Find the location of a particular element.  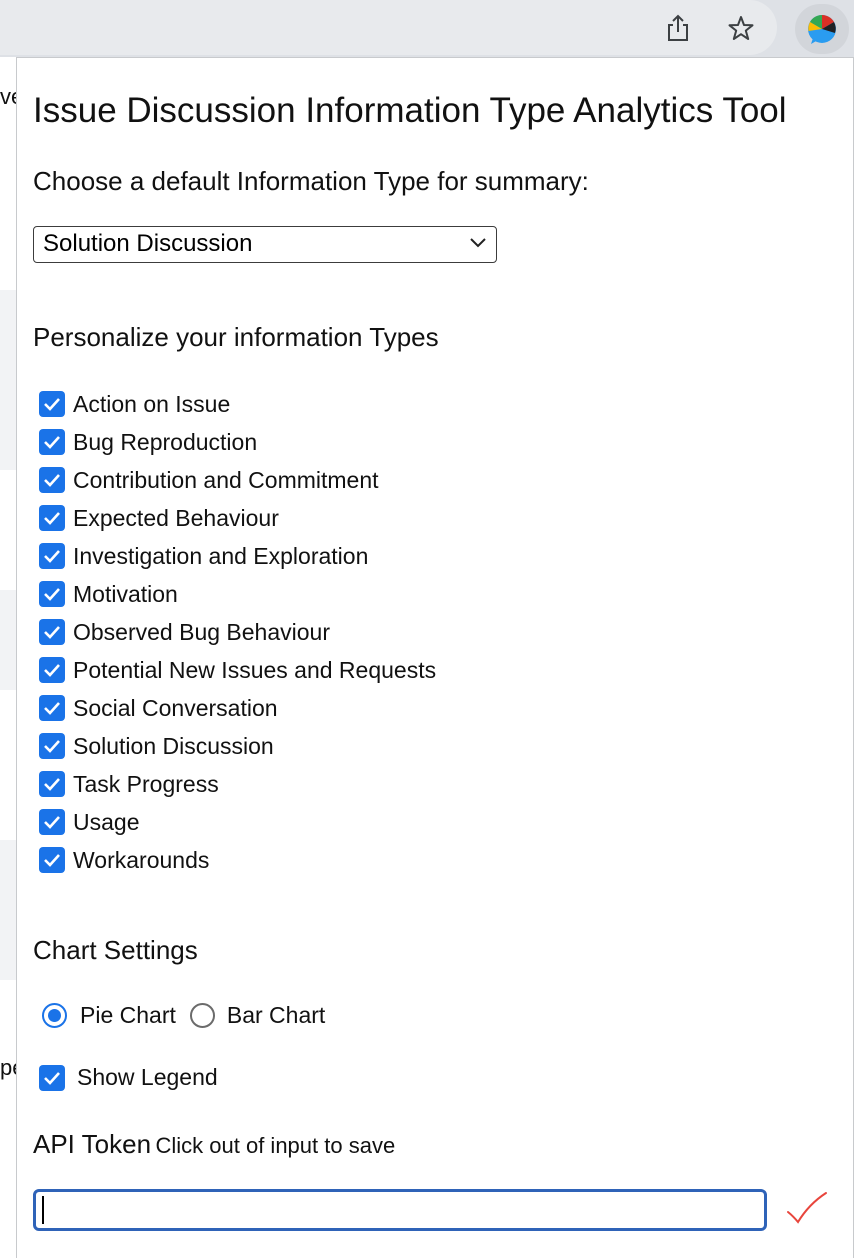

extension-pie-logo-icon is located at coordinates (822, 29).